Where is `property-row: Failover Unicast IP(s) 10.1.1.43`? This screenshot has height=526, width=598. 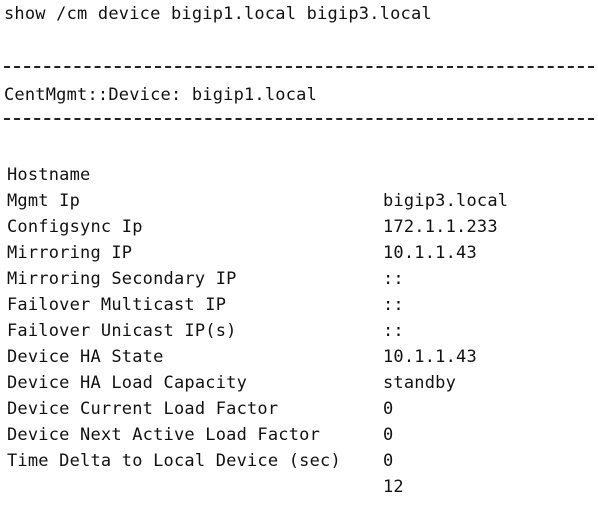
property-row: Failover Unicast IP(s) 10.1.1.43 is located at coordinates (302, 329).